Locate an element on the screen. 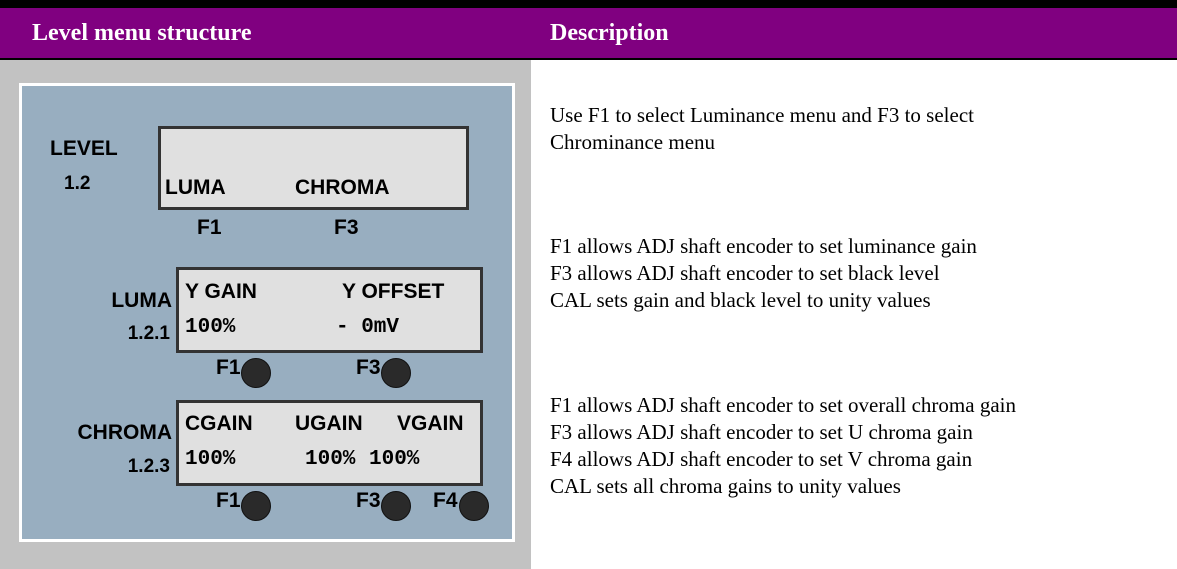 The height and width of the screenshot is (569, 1177). chroma-lcd-display: CGAIN UGAIN VGAIN 100% 100% 100% is located at coordinates (329, 443).